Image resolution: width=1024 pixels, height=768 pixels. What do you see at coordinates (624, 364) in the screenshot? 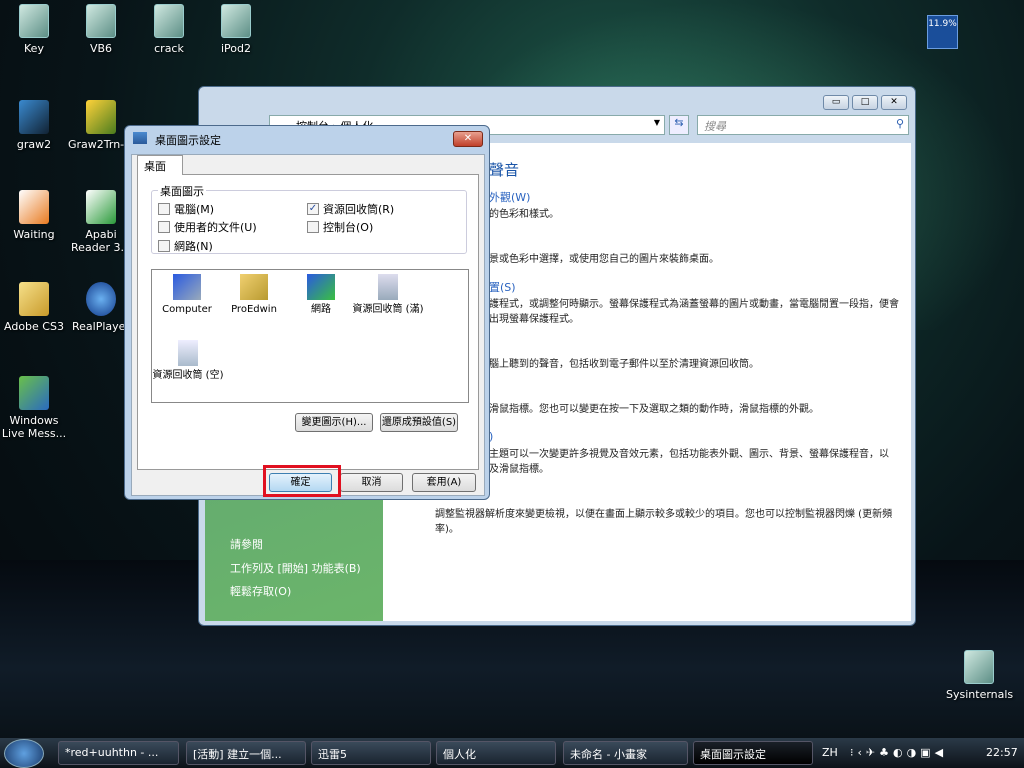
I see `item-description: 腦上聽到的聲音，包括收到電子郵件以至於清理資源回收筒。` at bounding box center [624, 364].